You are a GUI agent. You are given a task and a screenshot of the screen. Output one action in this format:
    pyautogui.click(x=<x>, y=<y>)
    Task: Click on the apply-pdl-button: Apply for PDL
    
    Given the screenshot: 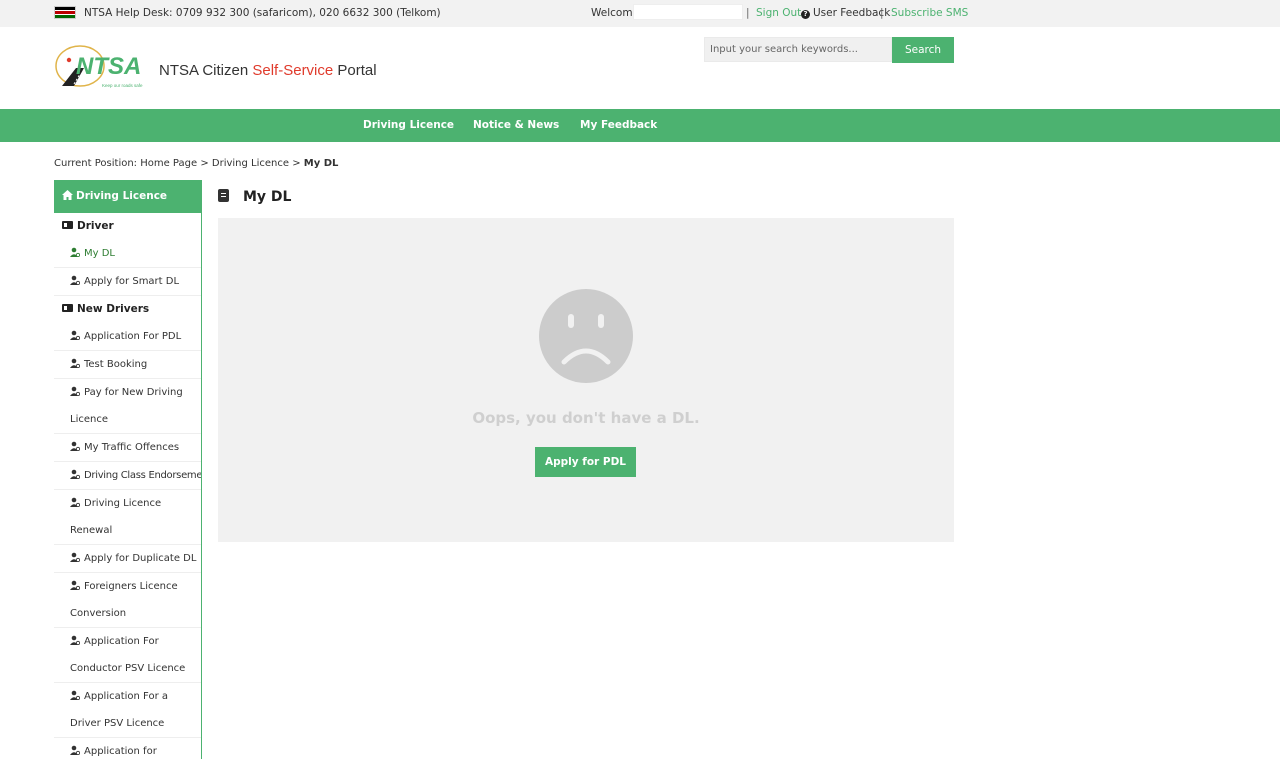 What is the action you would take?
    pyautogui.click(x=585, y=462)
    